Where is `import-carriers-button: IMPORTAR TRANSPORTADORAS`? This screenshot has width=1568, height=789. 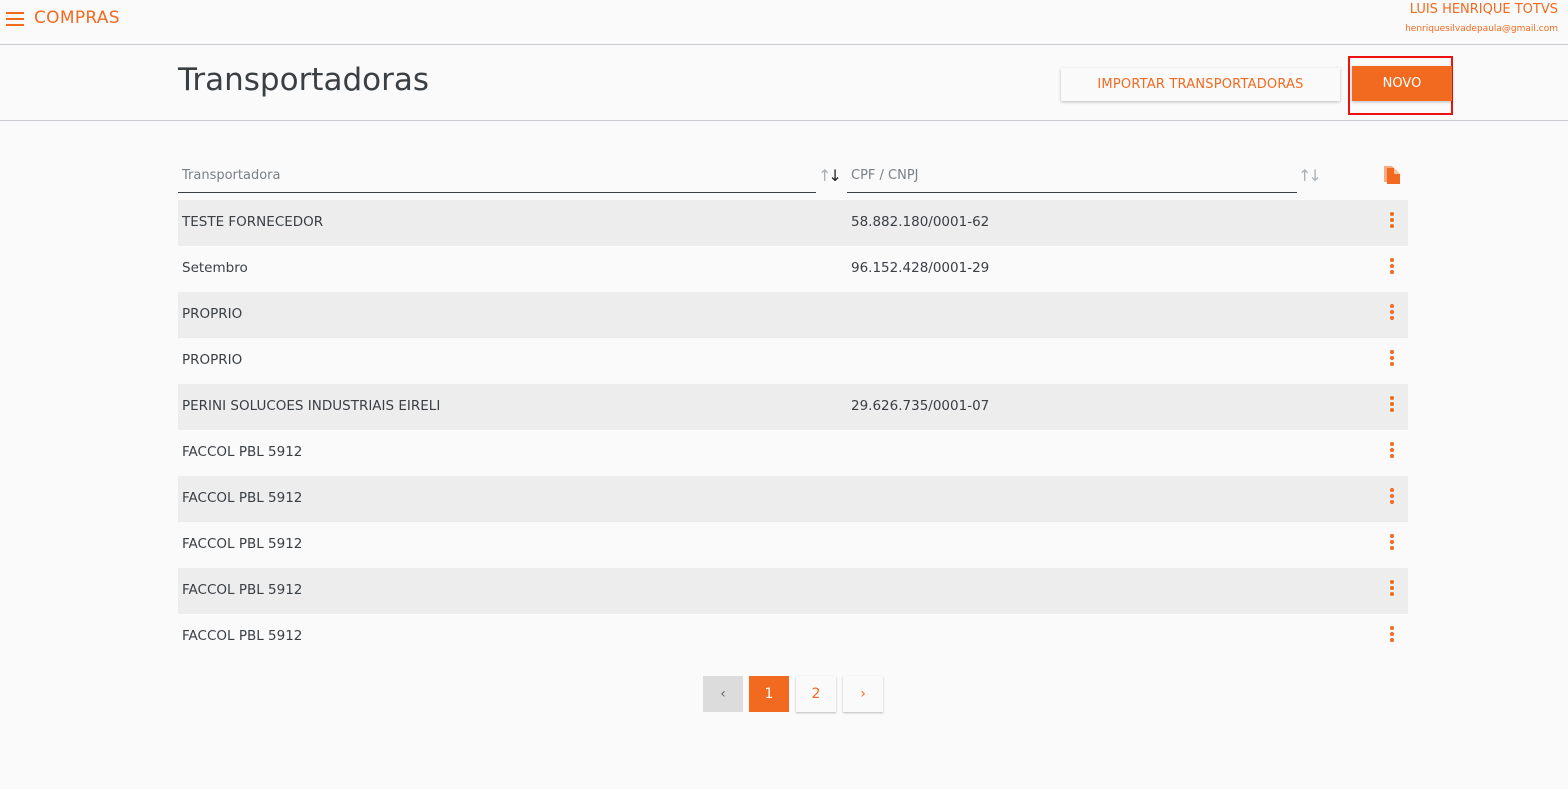 import-carriers-button: IMPORTAR TRANSPORTADORAS is located at coordinates (1200, 84).